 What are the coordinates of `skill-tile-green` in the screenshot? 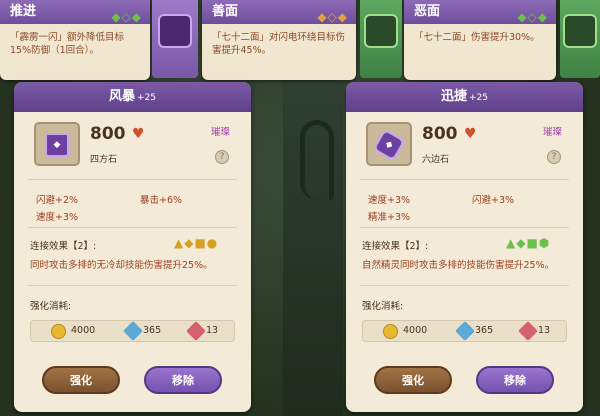 It's located at (381, 39).